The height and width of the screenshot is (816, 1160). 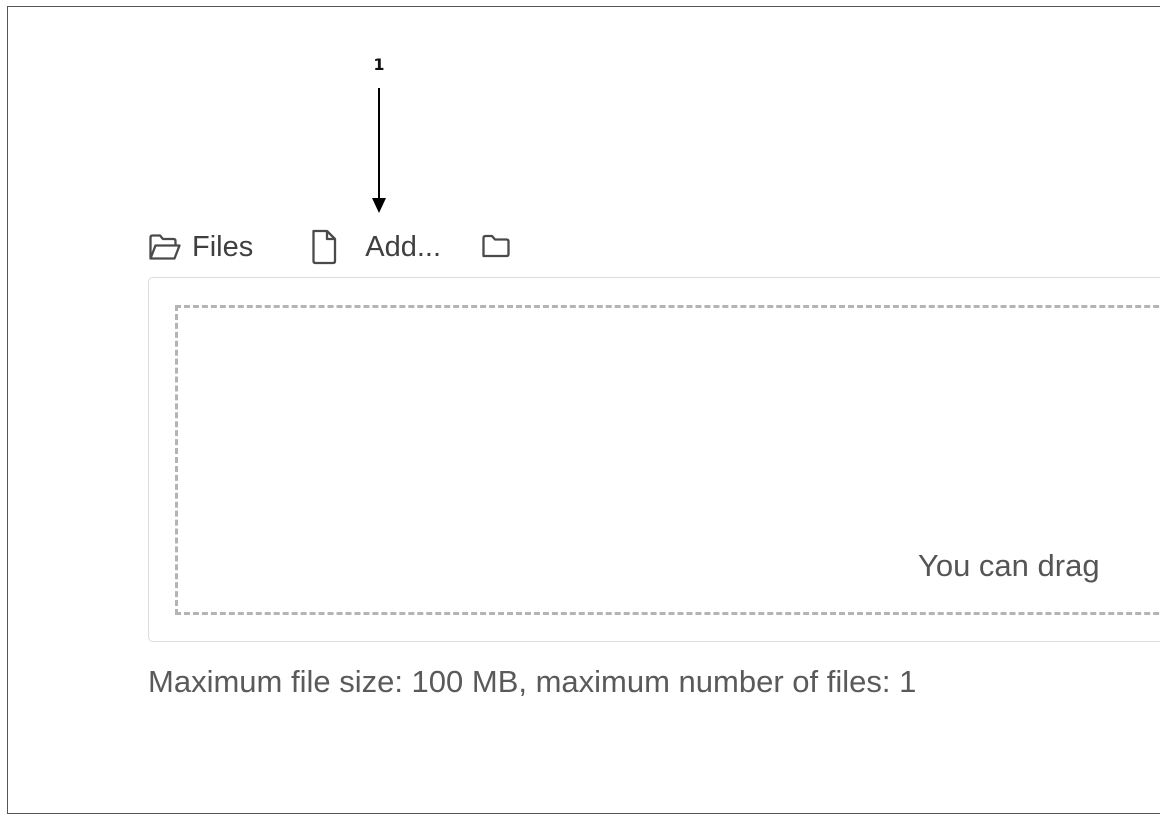 I want to click on files-label: Files, so click(x=223, y=246).